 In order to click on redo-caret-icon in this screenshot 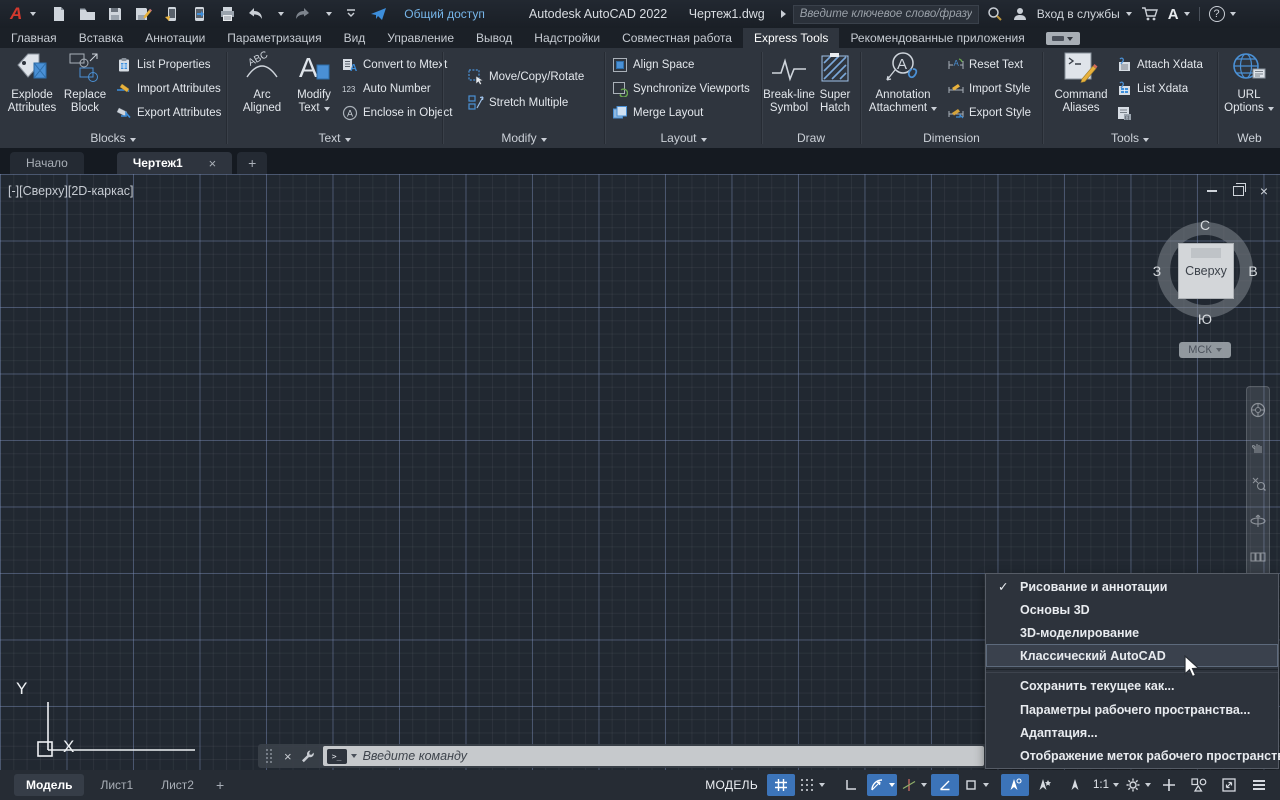, I will do `click(329, 14)`.